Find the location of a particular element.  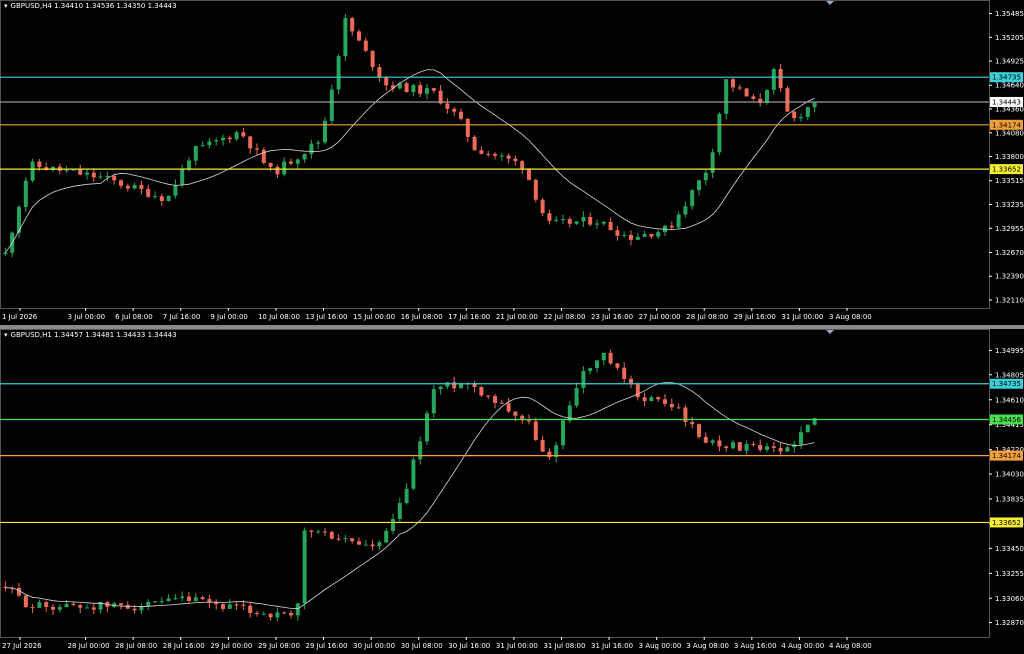

price-tick-label: 1.33060 is located at coordinates (1009, 599).